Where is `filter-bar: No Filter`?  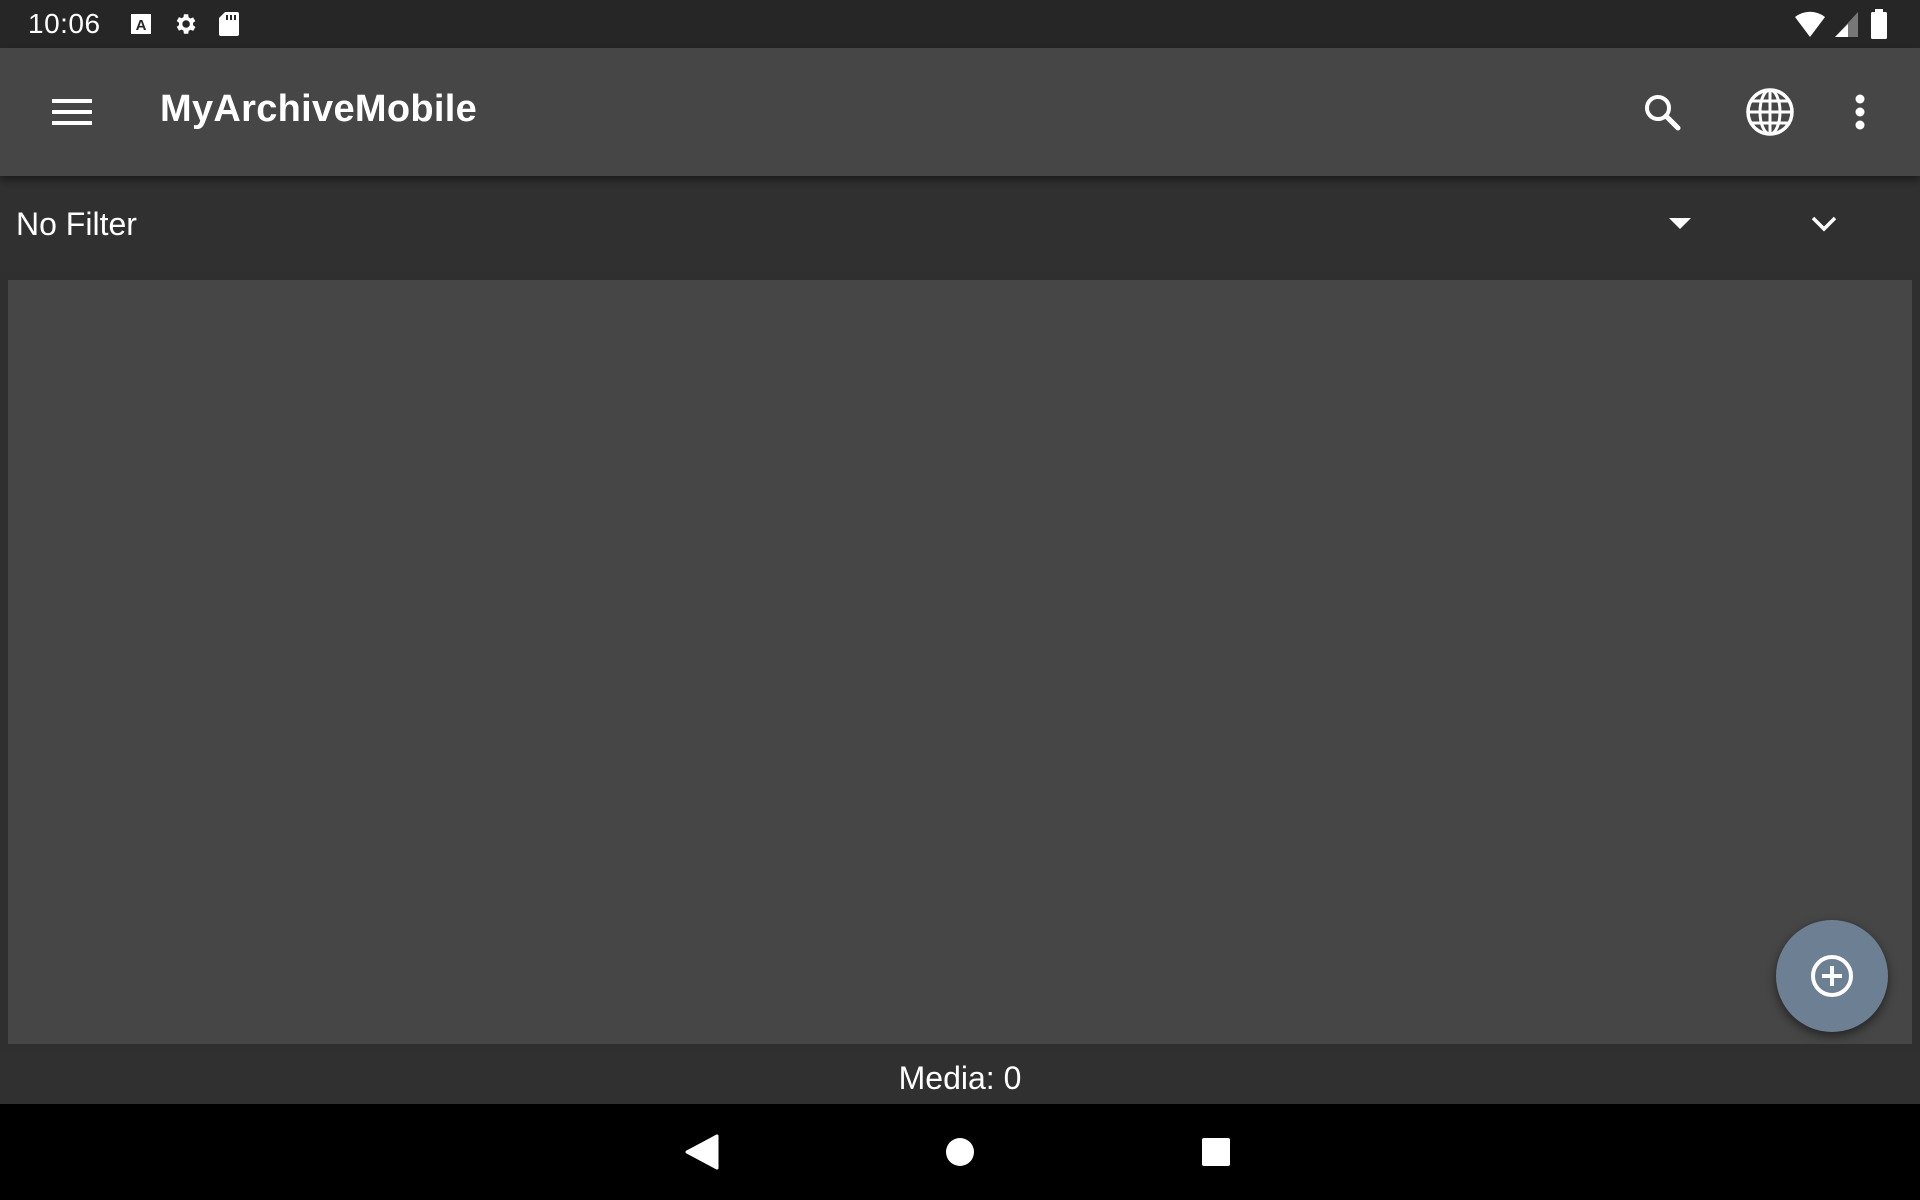 filter-bar: No Filter is located at coordinates (960, 224).